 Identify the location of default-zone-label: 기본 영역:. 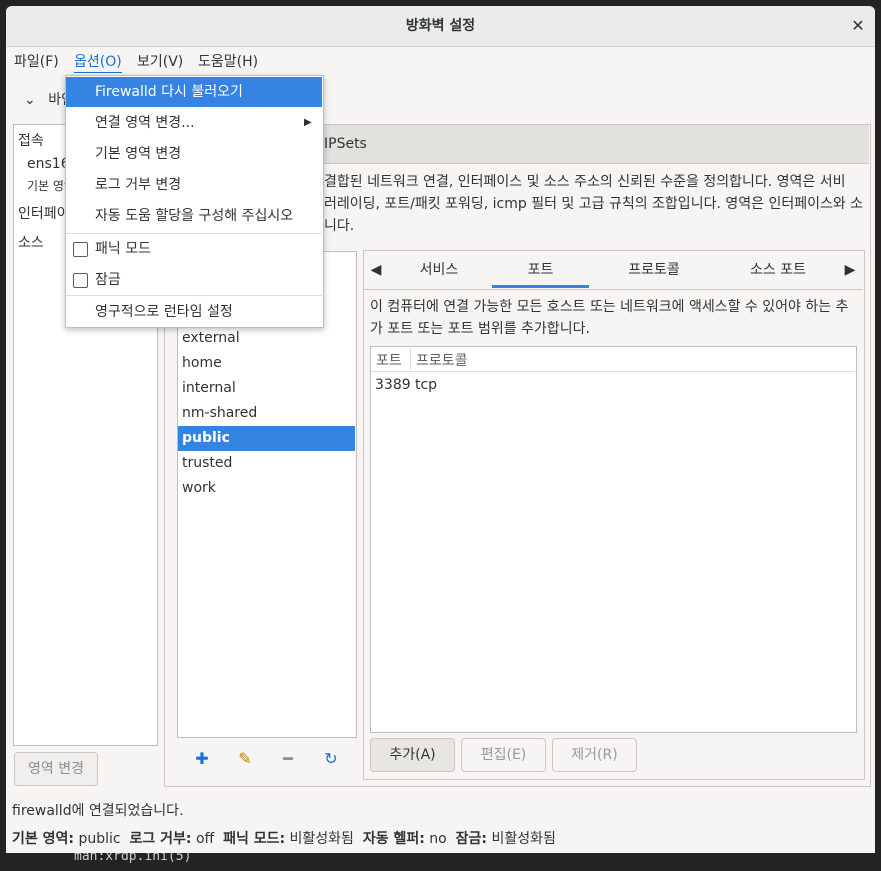
(43, 839).